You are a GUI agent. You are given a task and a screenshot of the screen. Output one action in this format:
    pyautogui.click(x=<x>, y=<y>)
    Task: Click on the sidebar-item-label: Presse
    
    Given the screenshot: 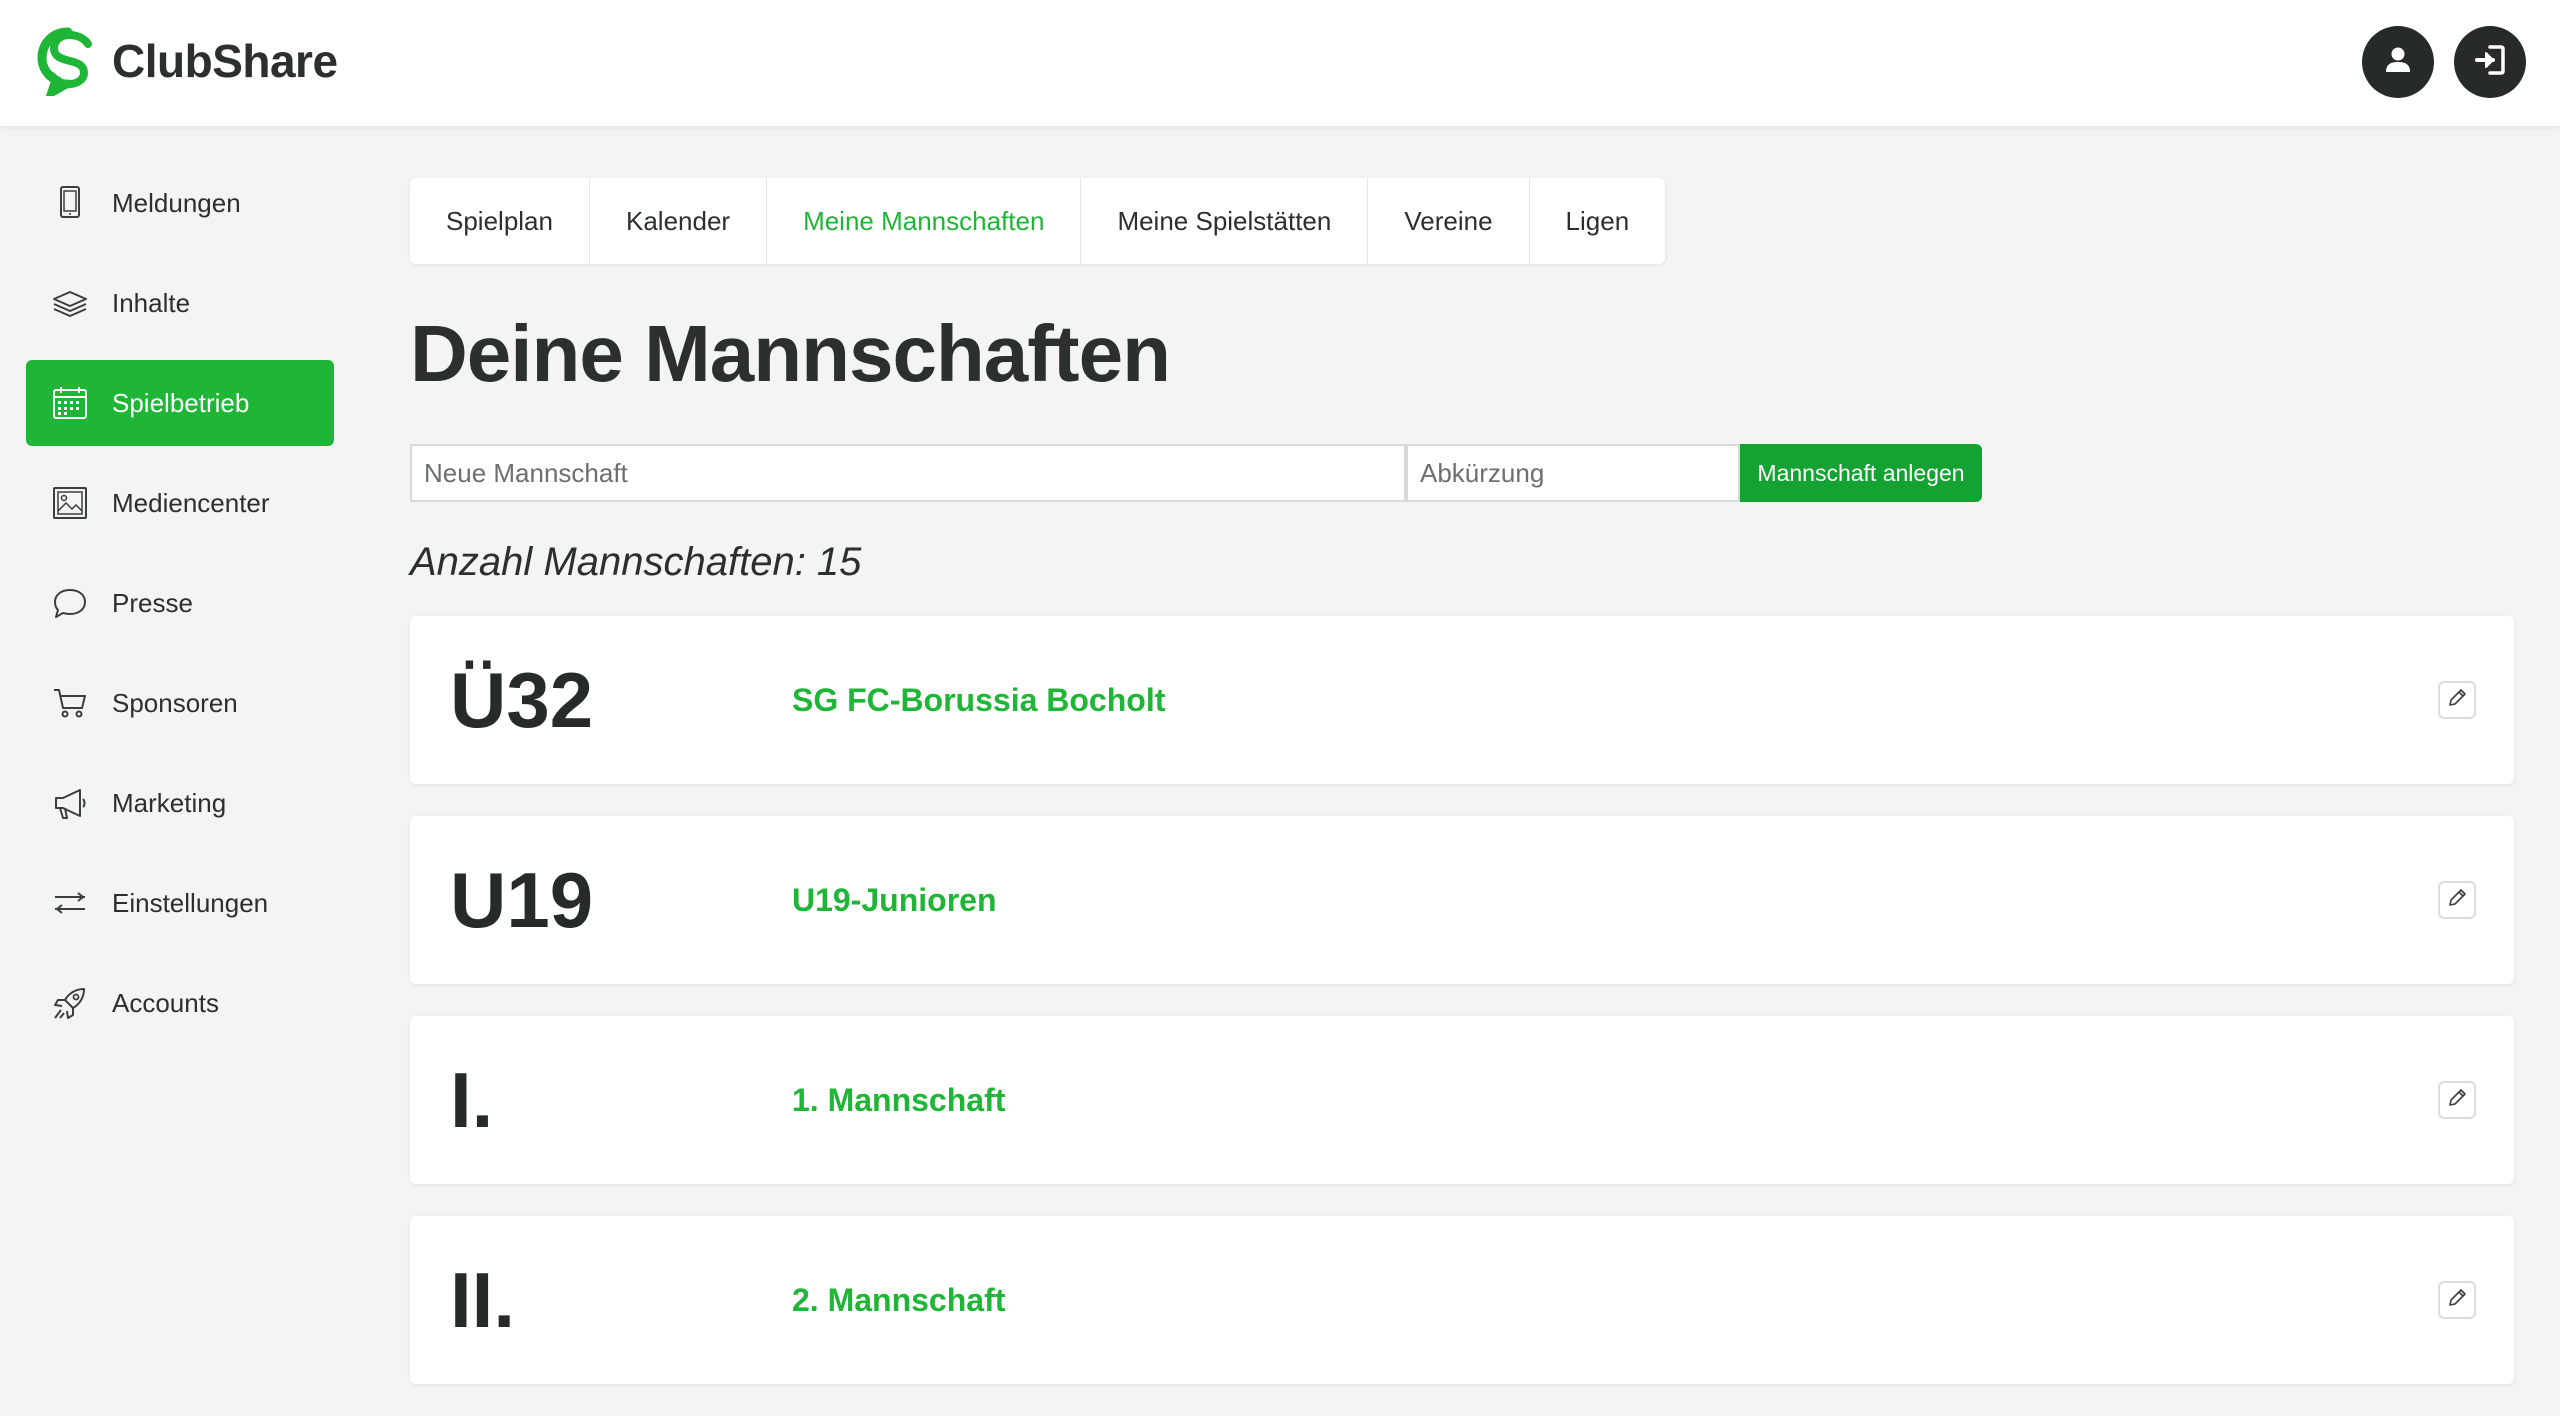 What is the action you would take?
    pyautogui.click(x=152, y=602)
    